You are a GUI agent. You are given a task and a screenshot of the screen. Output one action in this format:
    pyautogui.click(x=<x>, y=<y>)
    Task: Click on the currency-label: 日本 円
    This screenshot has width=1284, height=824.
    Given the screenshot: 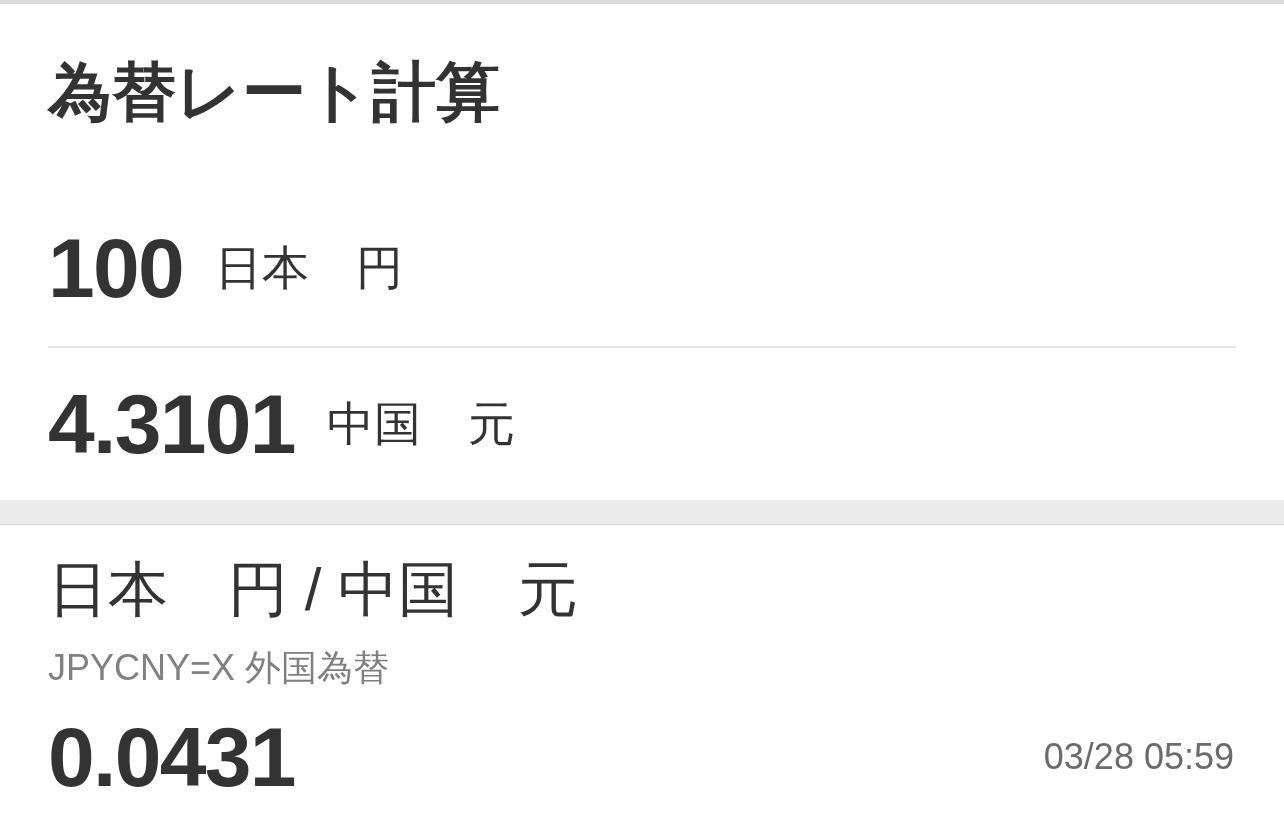 What is the action you would take?
    pyautogui.click(x=309, y=267)
    